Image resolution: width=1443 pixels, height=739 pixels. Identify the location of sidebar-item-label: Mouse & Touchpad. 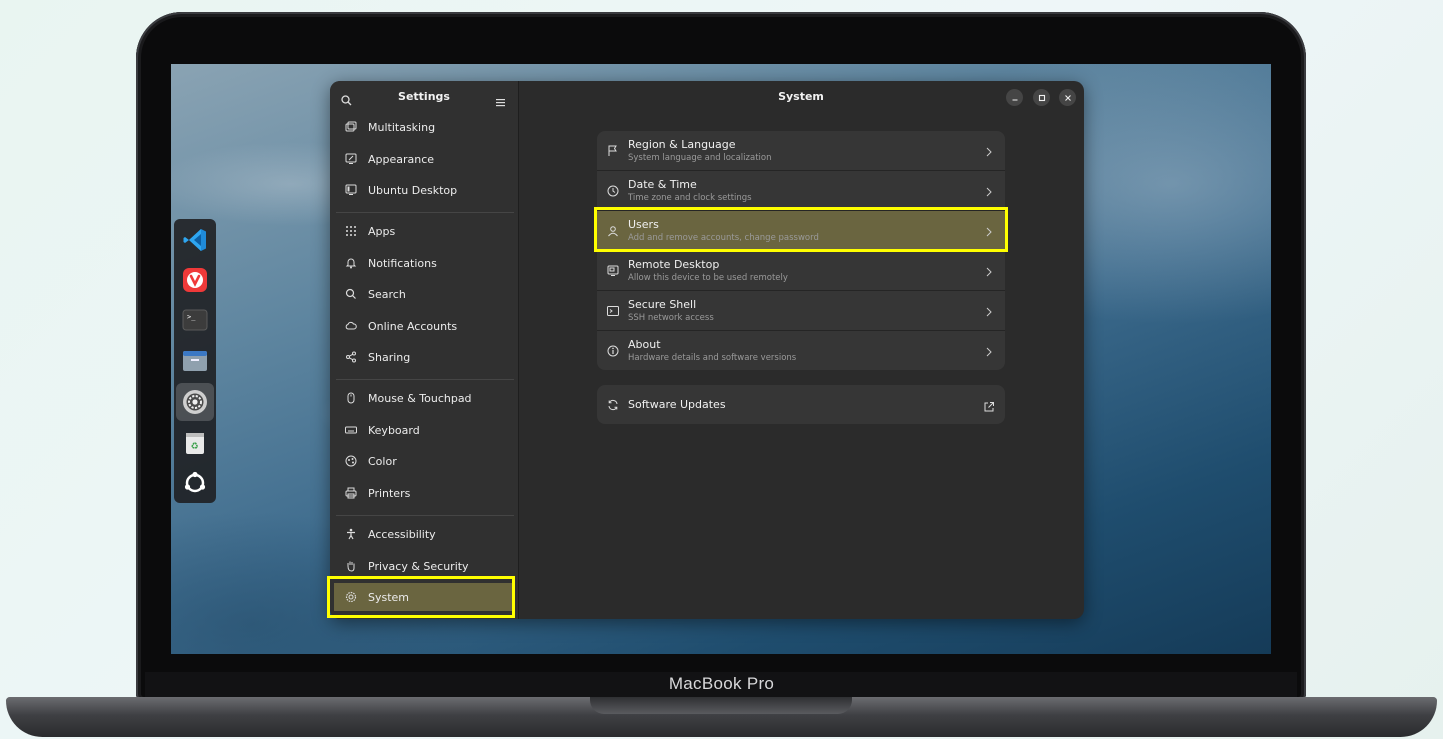
(420, 398).